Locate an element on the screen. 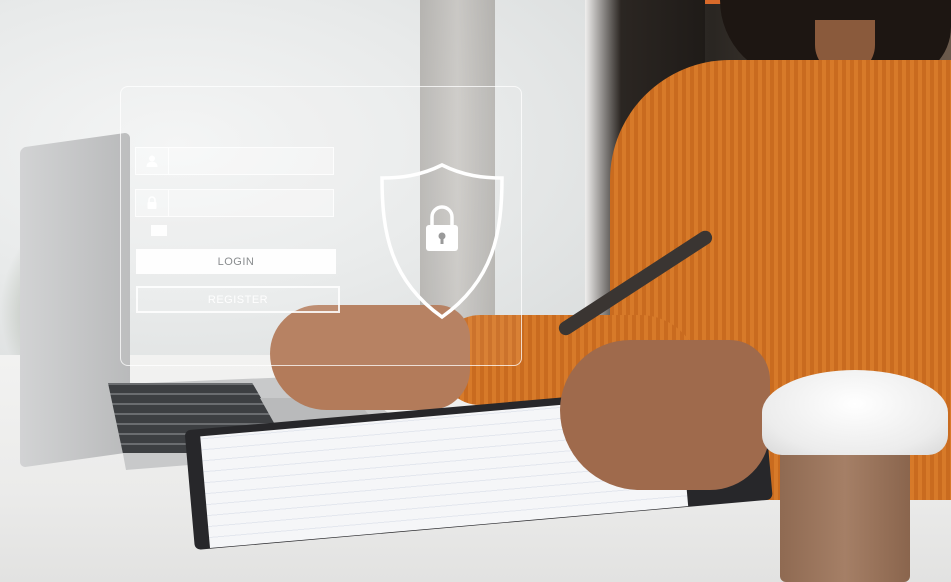 The height and width of the screenshot is (582, 951). register-button: REGISTER is located at coordinates (238, 299).